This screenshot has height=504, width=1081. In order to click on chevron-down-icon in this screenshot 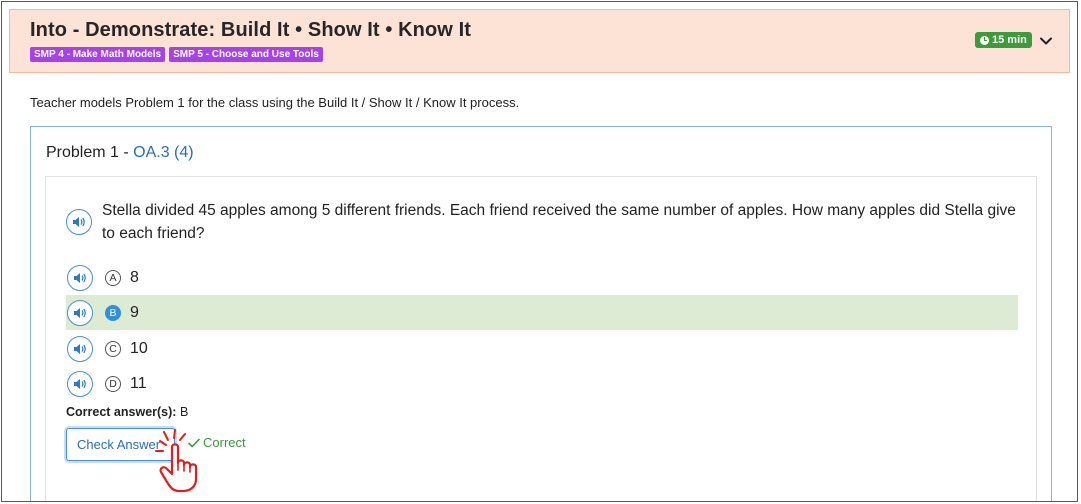, I will do `click(1046, 41)`.